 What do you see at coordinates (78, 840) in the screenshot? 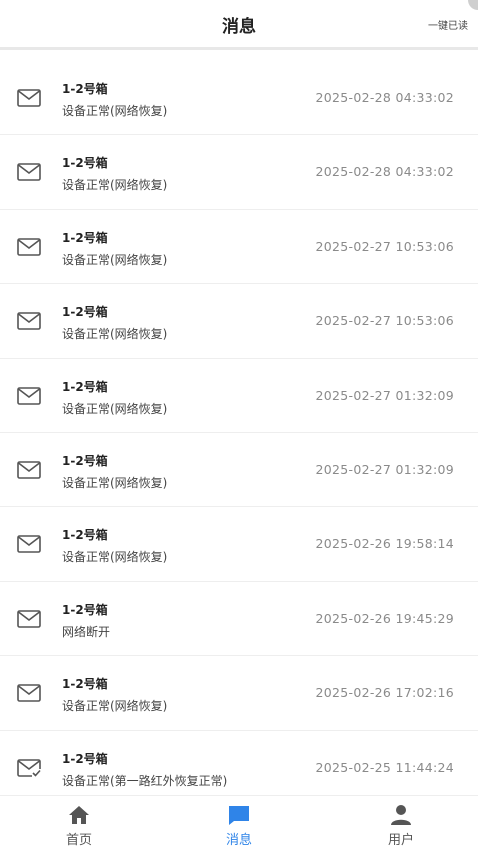
I see `tab-label: 首页` at bounding box center [78, 840].